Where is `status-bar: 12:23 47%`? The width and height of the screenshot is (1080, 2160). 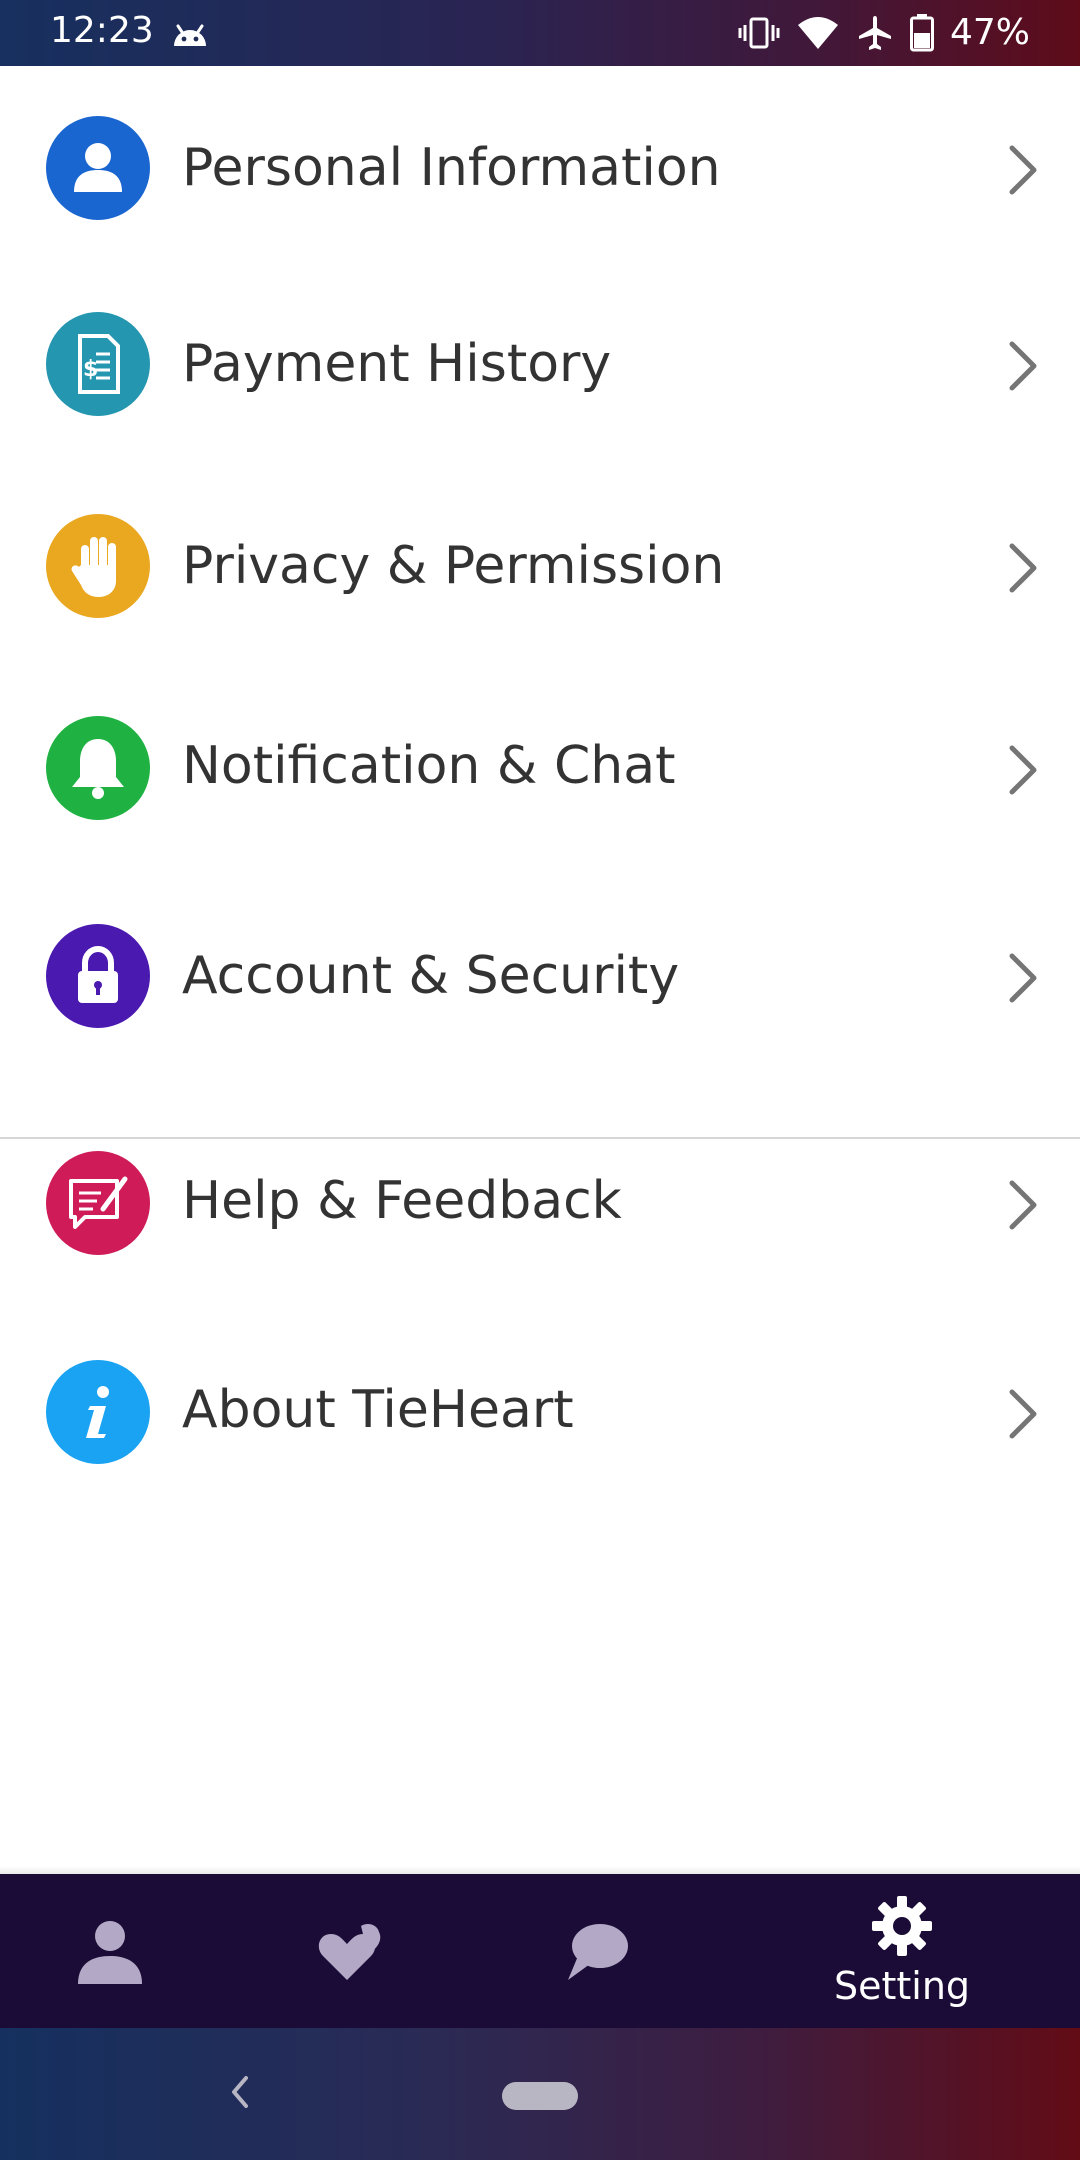
status-bar: 12:23 47% is located at coordinates (540, 33).